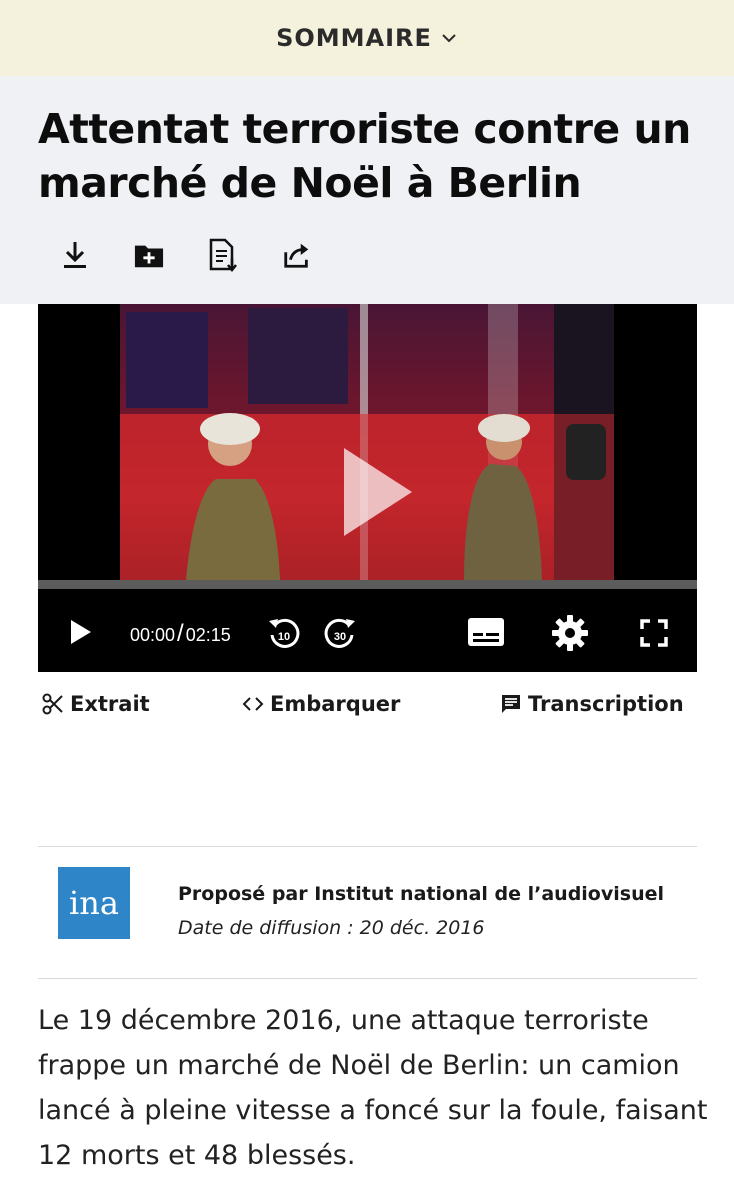 The height and width of the screenshot is (1200, 734). Describe the element at coordinates (367, 978) in the screenshot. I see `divider-bottom` at that location.